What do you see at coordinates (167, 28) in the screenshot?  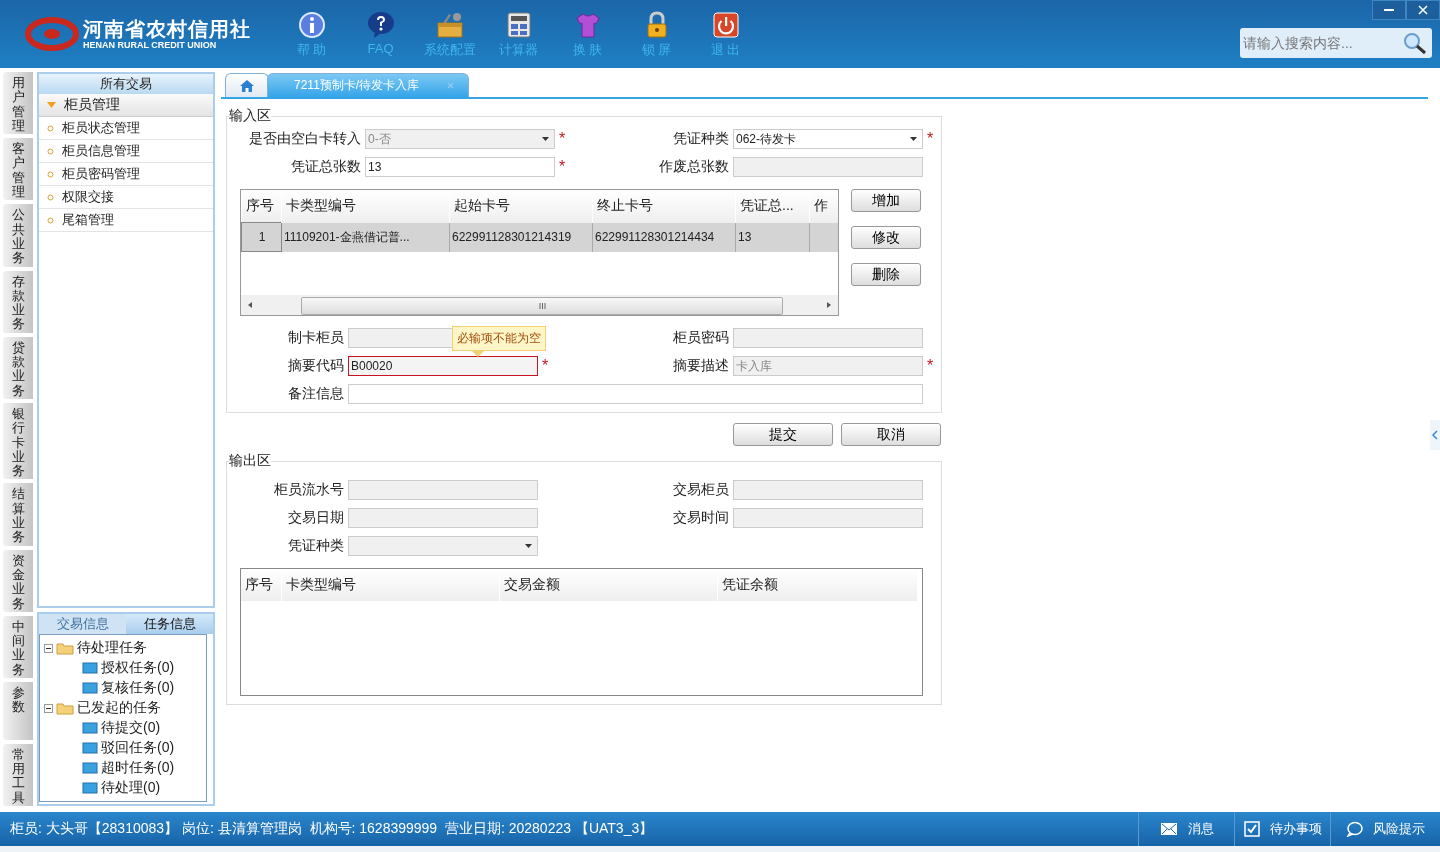 I see `logo-title: 河南省农村信用社` at bounding box center [167, 28].